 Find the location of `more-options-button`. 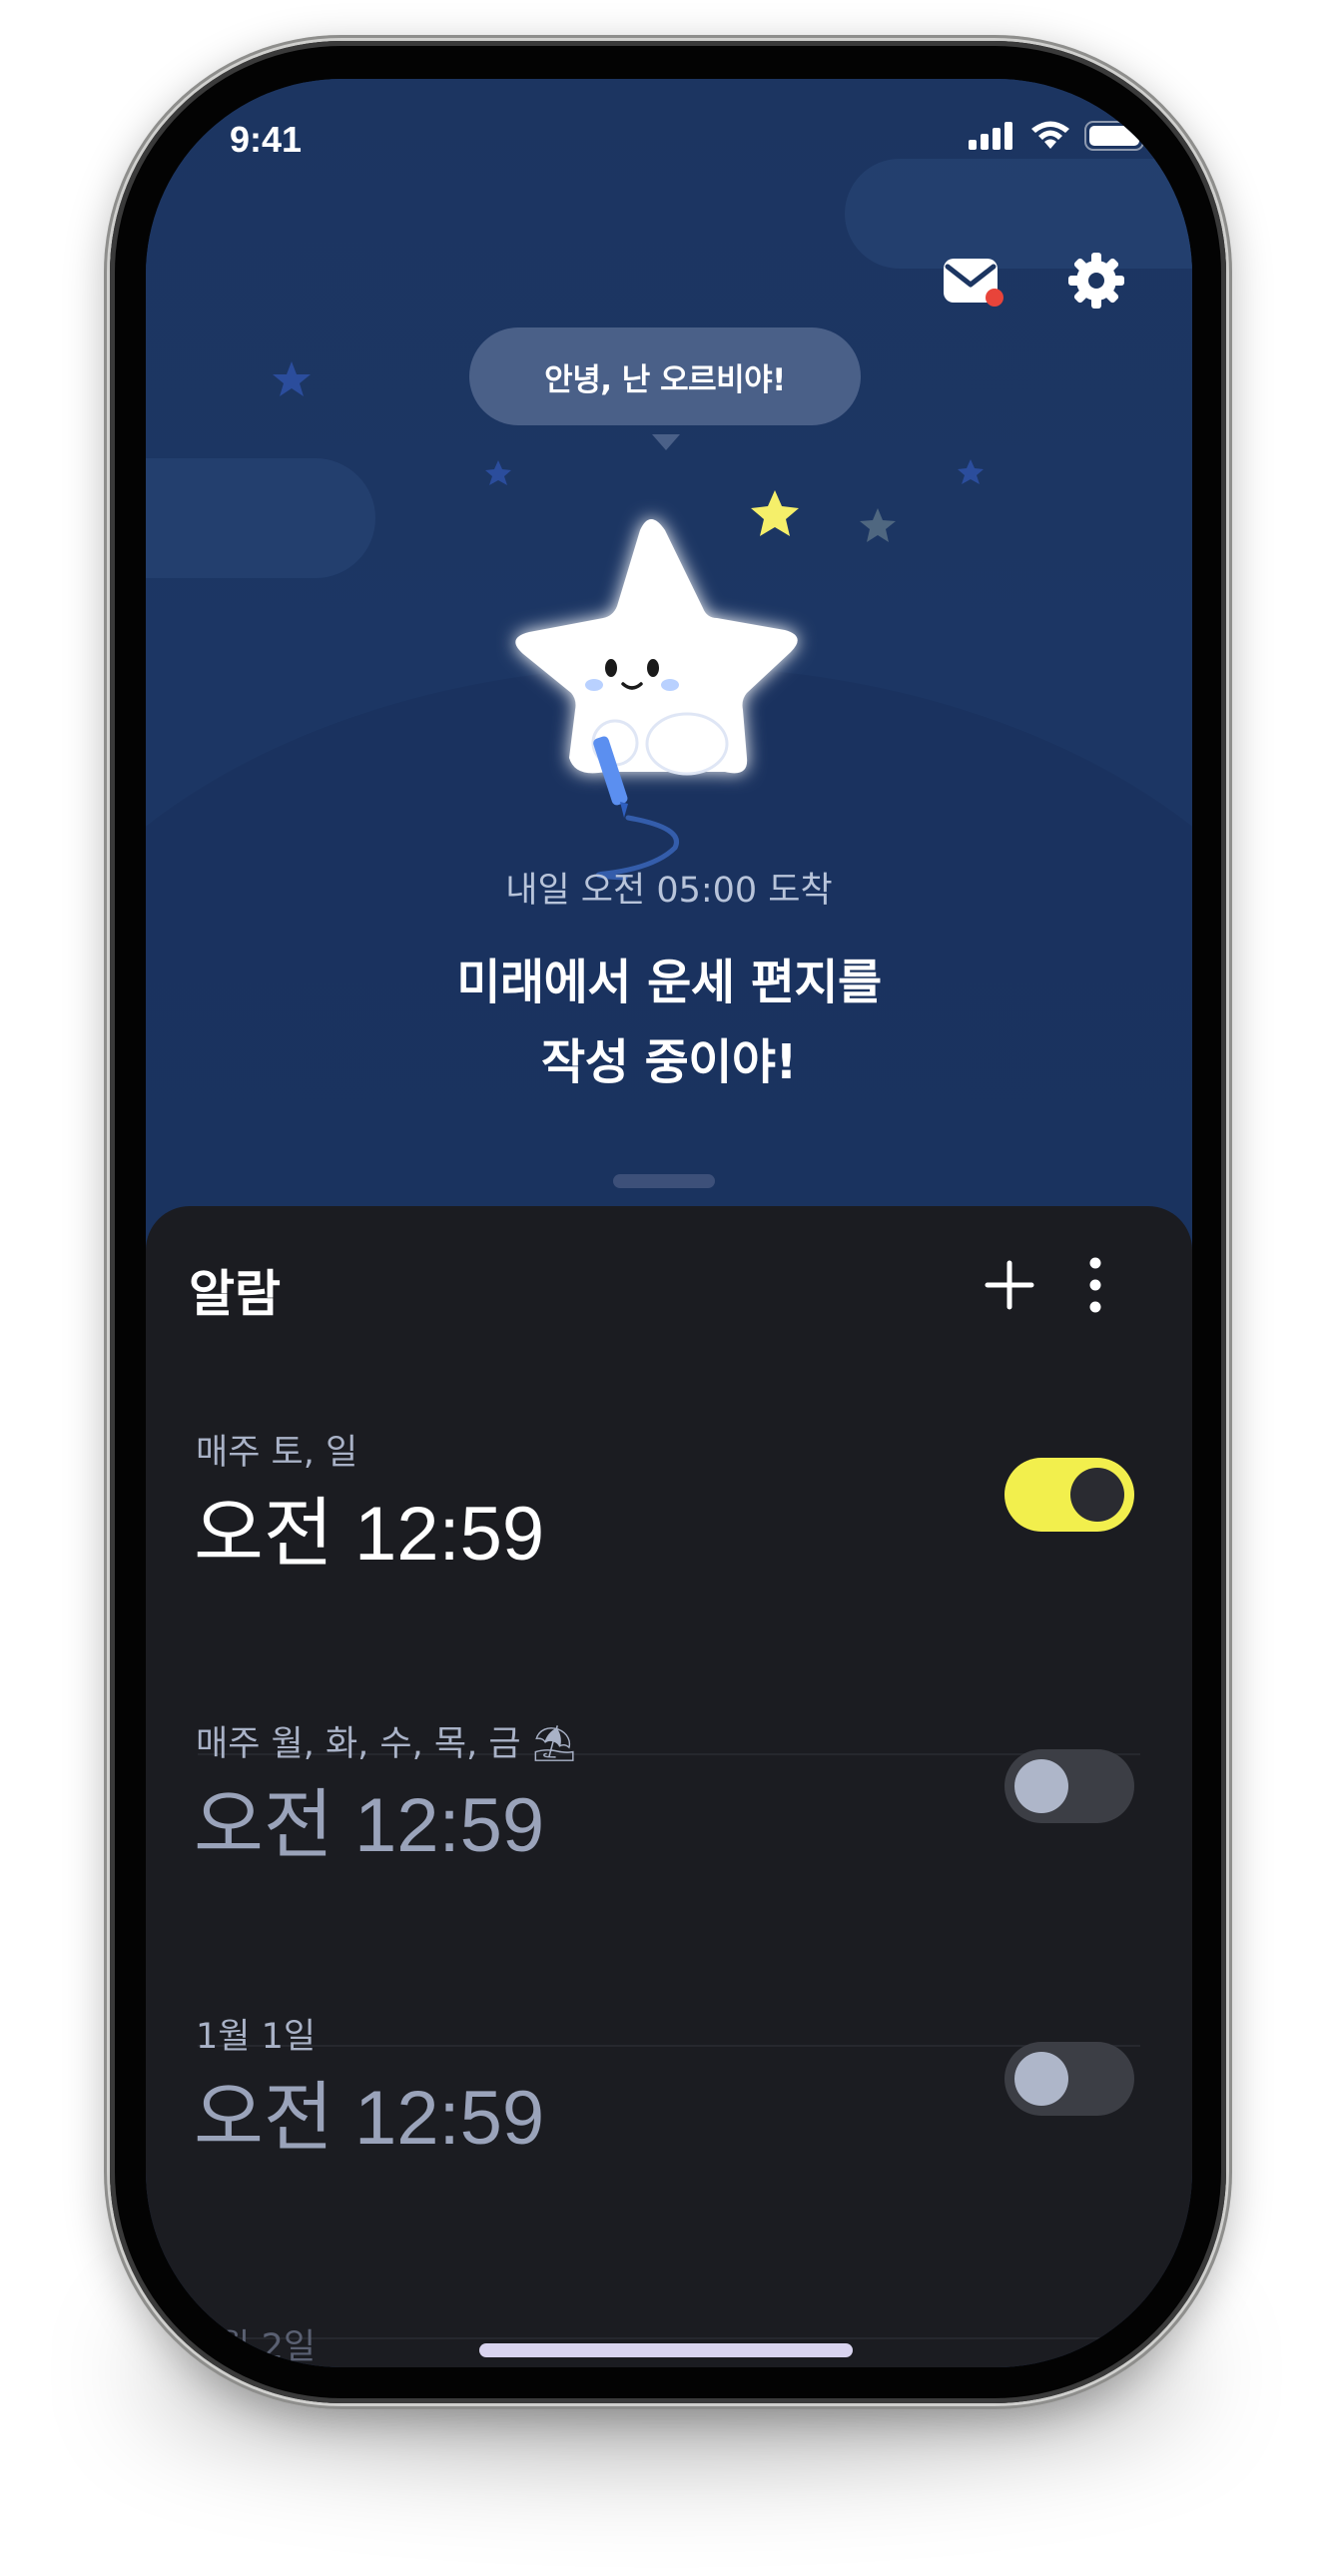

more-options-button is located at coordinates (1095, 1285).